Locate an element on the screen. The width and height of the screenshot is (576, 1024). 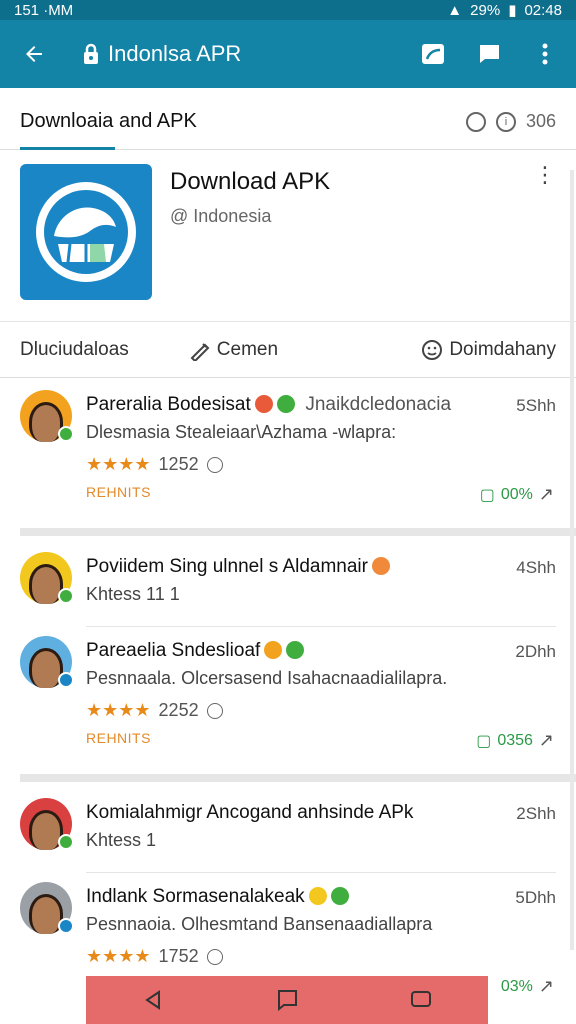
item-title: Pareaelia Sndeslioaf is located at coordinates (321, 651).